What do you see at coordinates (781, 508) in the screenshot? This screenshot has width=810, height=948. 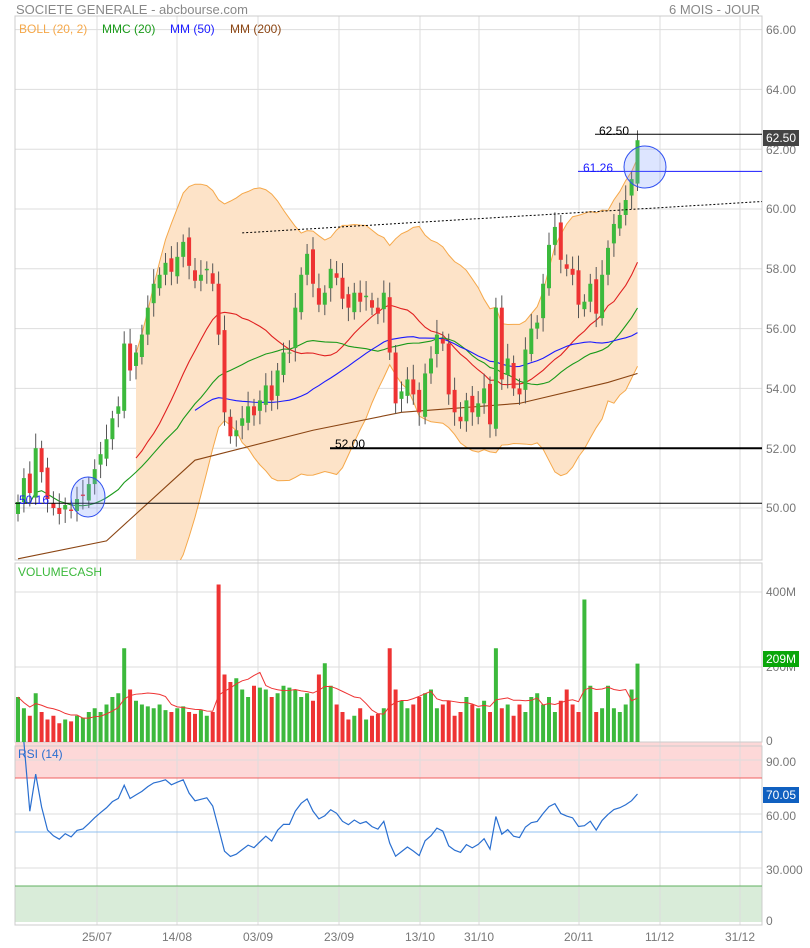 I see `price-axis-label: 50.00` at bounding box center [781, 508].